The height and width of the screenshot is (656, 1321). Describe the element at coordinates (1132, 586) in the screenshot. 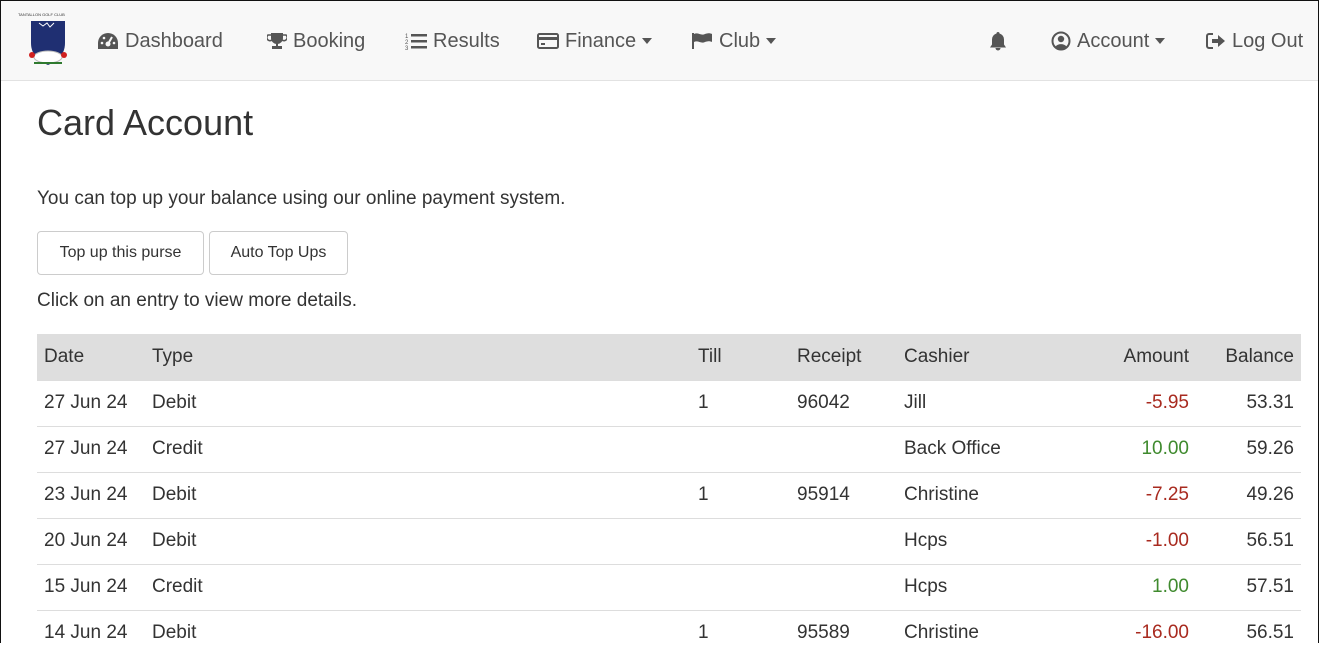

I see `cell-amount: 1.00` at that location.